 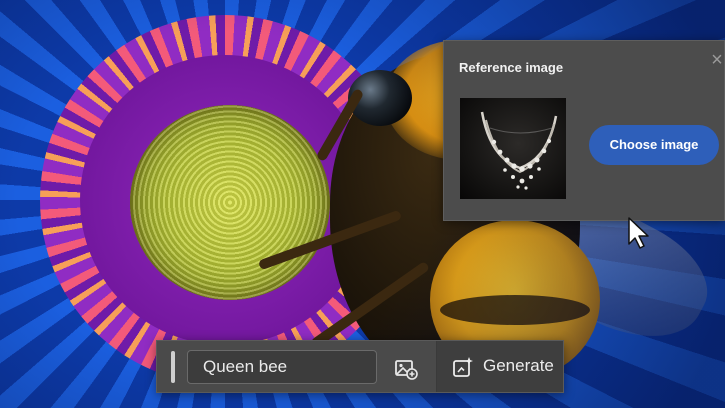 I want to click on generate-button: Generate, so click(x=500, y=366).